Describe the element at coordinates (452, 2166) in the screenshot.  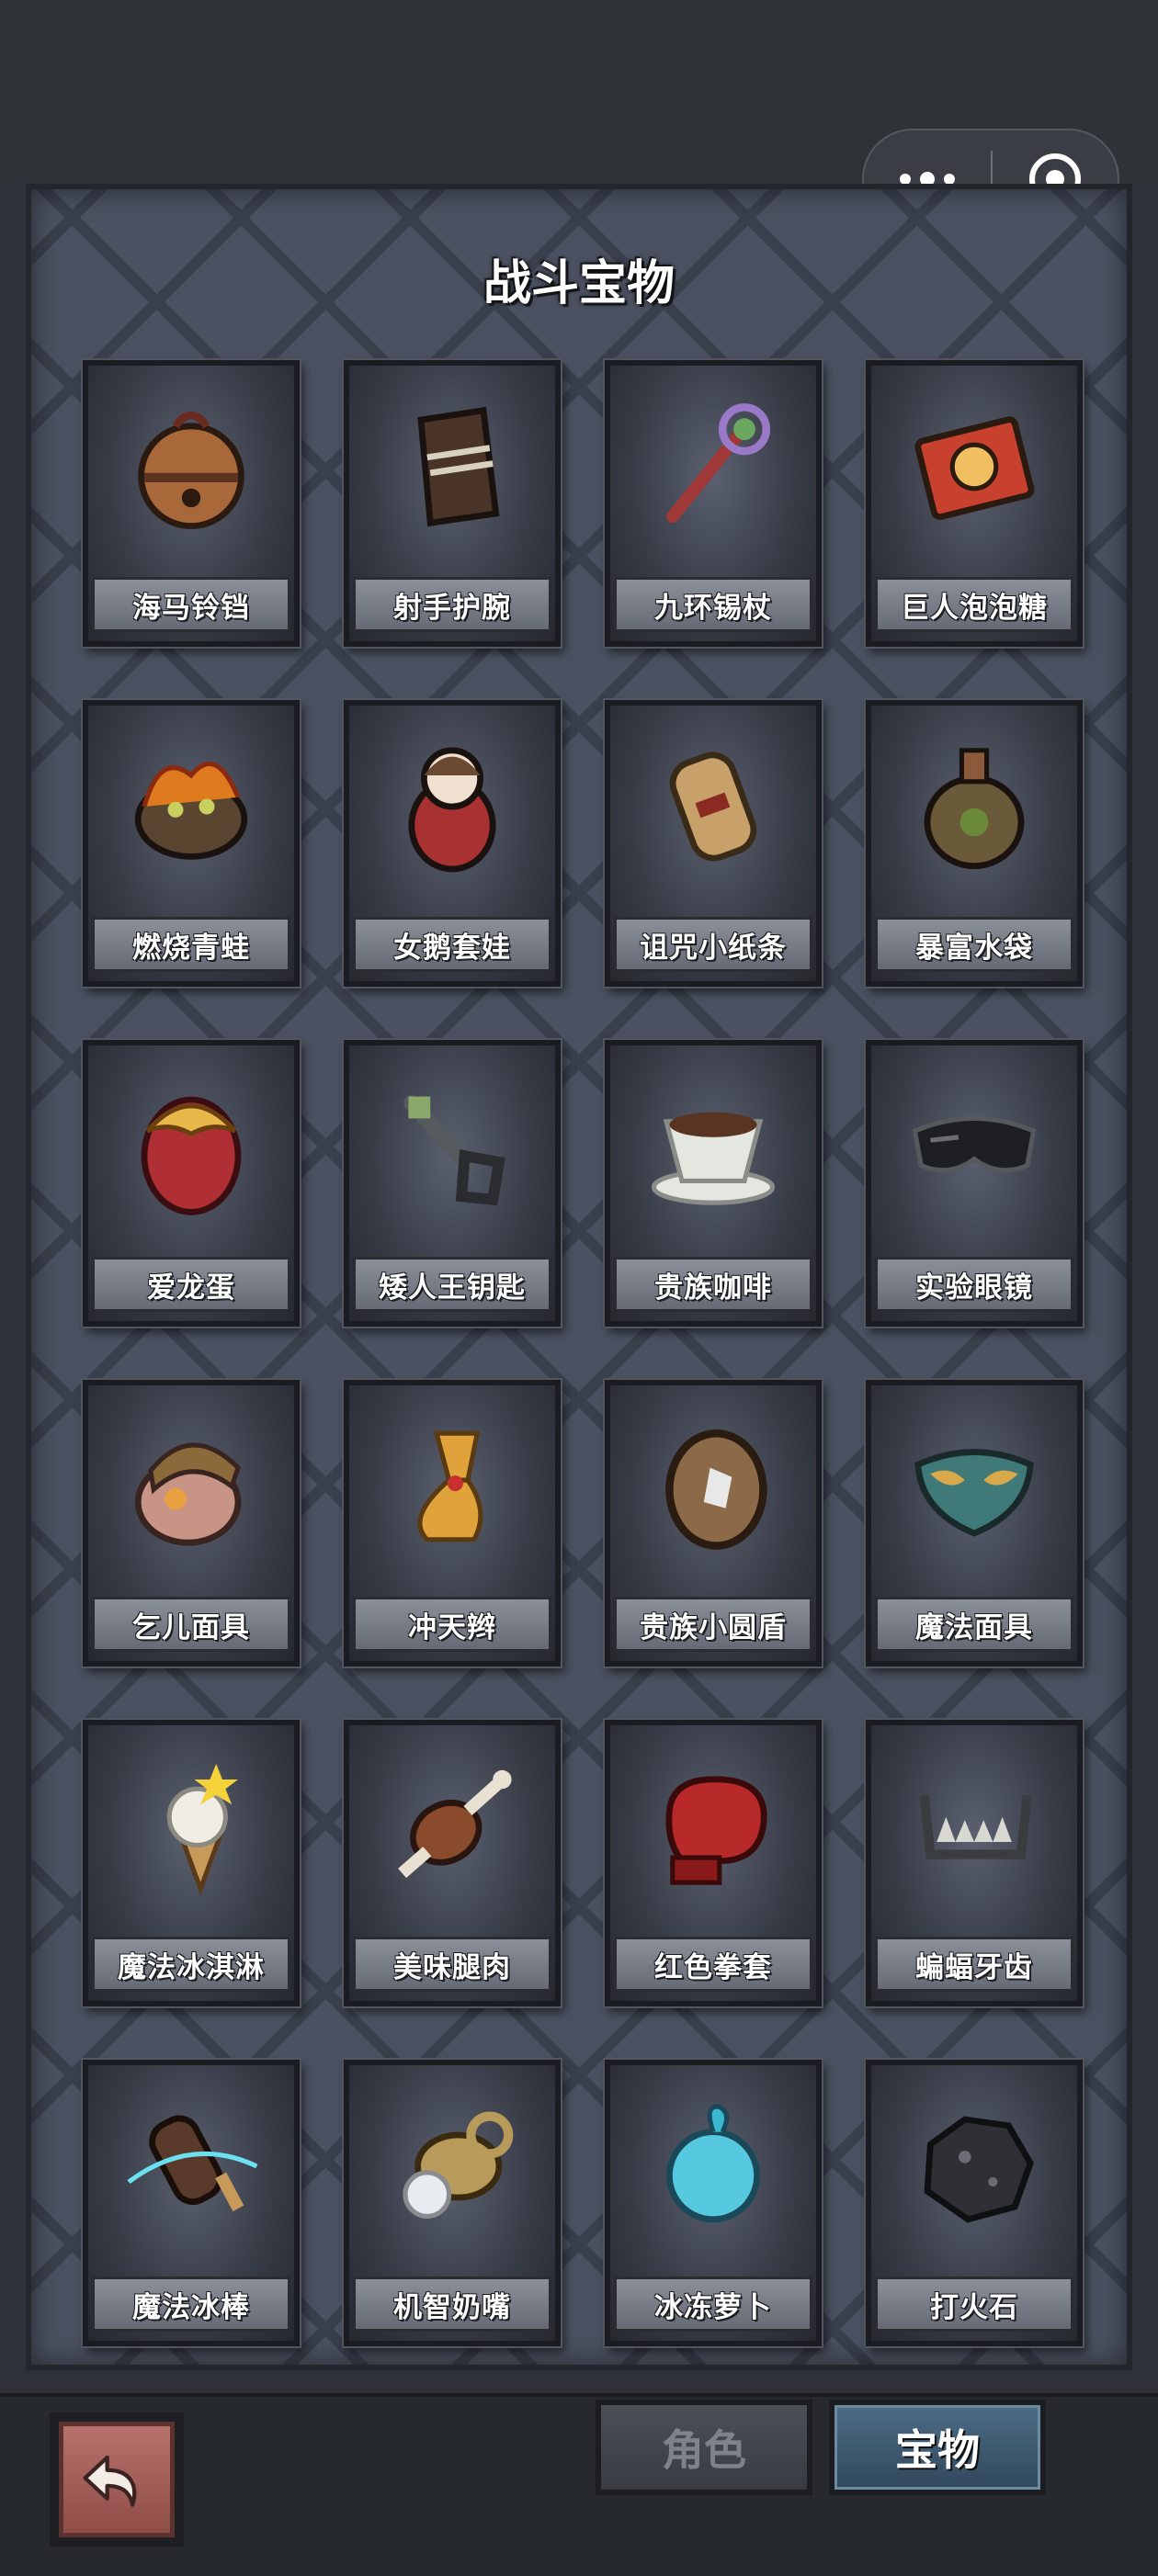
I see `pacifier-icon` at that location.